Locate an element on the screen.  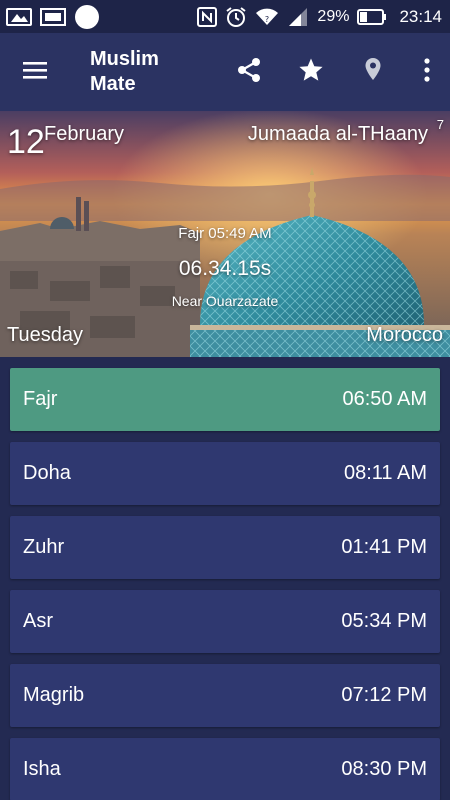
location-pin-icon is located at coordinates (373, 72).